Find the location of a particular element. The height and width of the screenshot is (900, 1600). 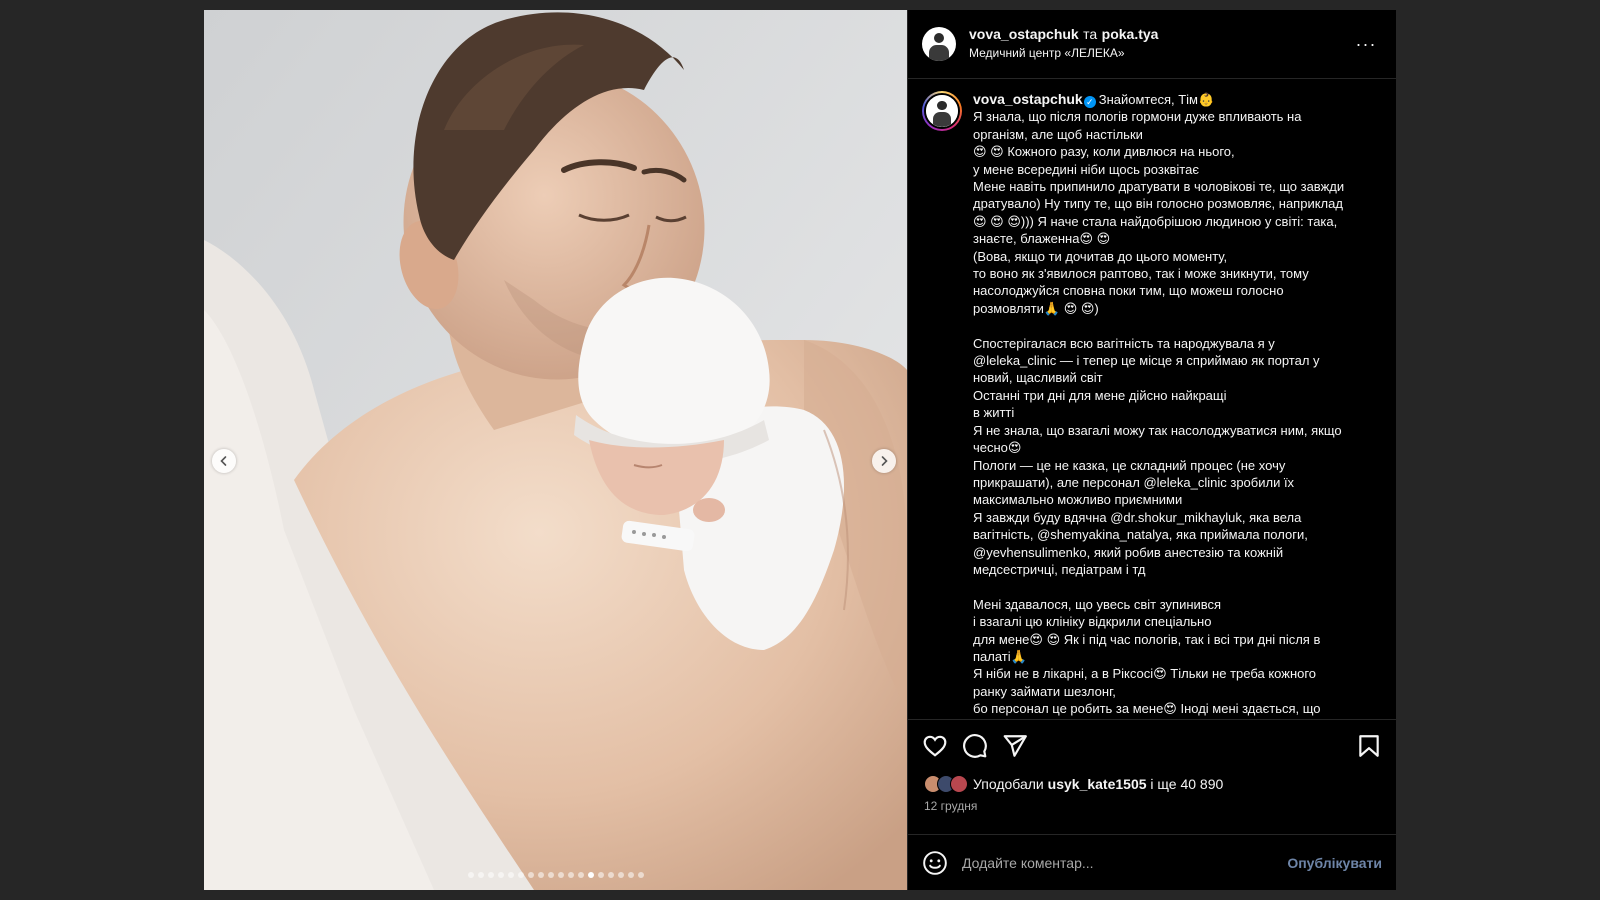

author-username: vova_ostapchuk is located at coordinates (1024, 34).